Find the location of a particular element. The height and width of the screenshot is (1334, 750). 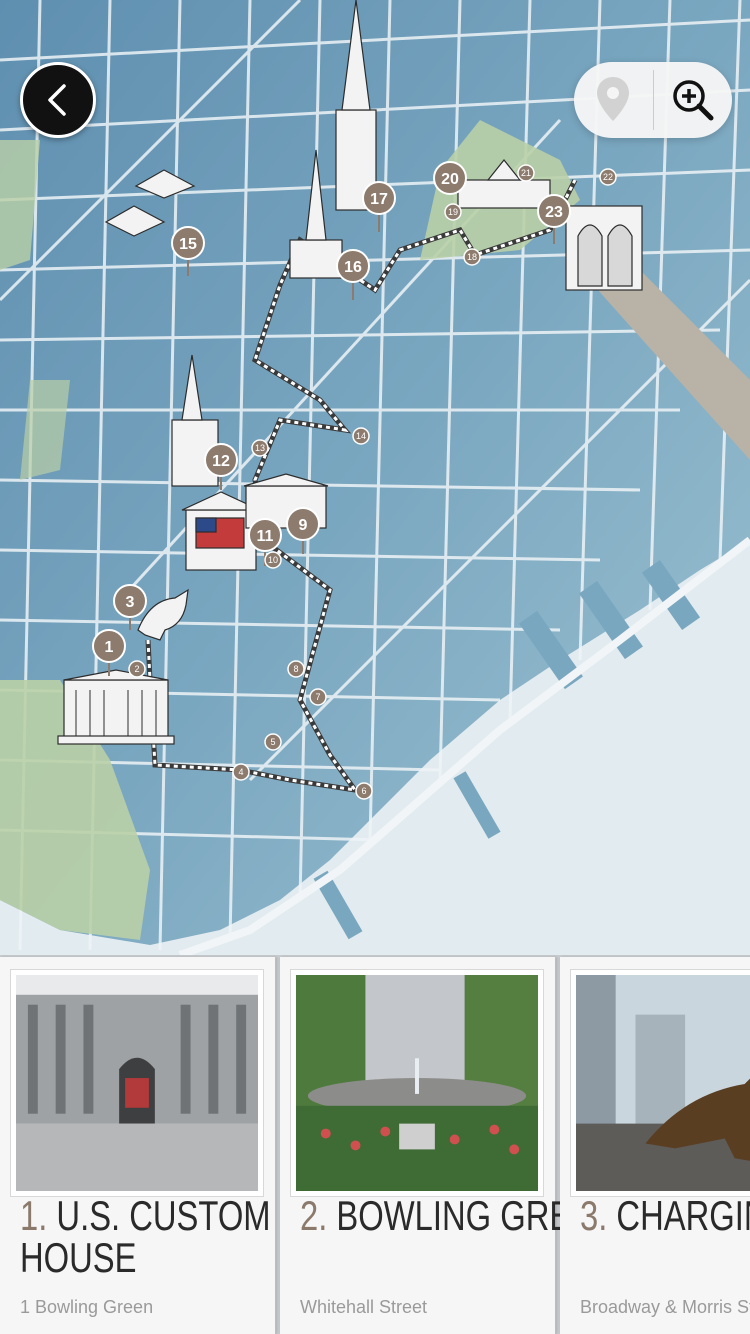

zoom-in-icon is located at coordinates (693, 100).